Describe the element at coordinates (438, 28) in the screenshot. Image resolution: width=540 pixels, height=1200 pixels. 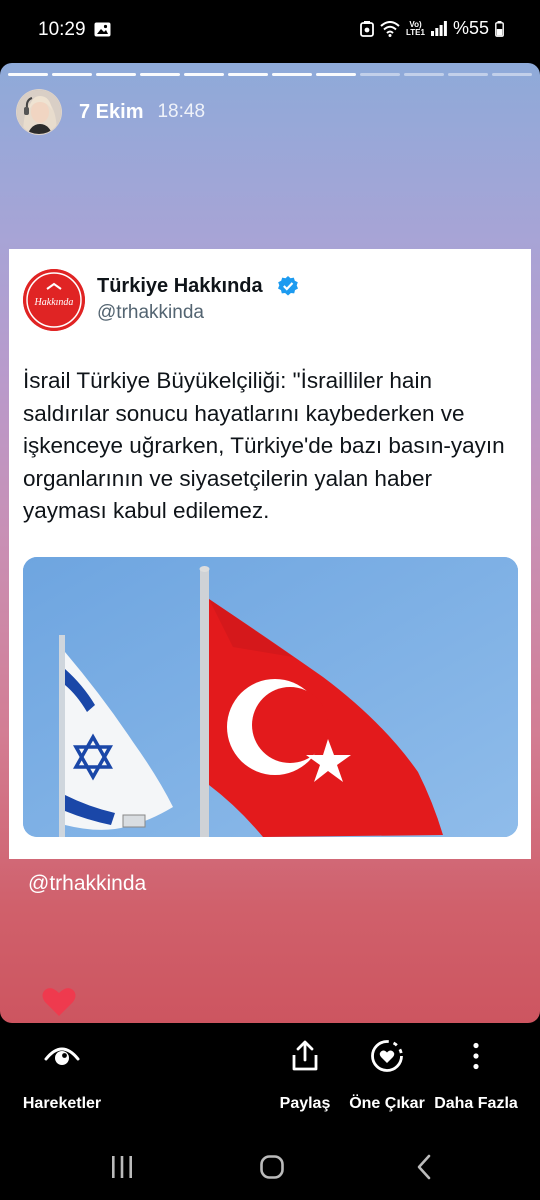
I see `signal-icon` at that location.